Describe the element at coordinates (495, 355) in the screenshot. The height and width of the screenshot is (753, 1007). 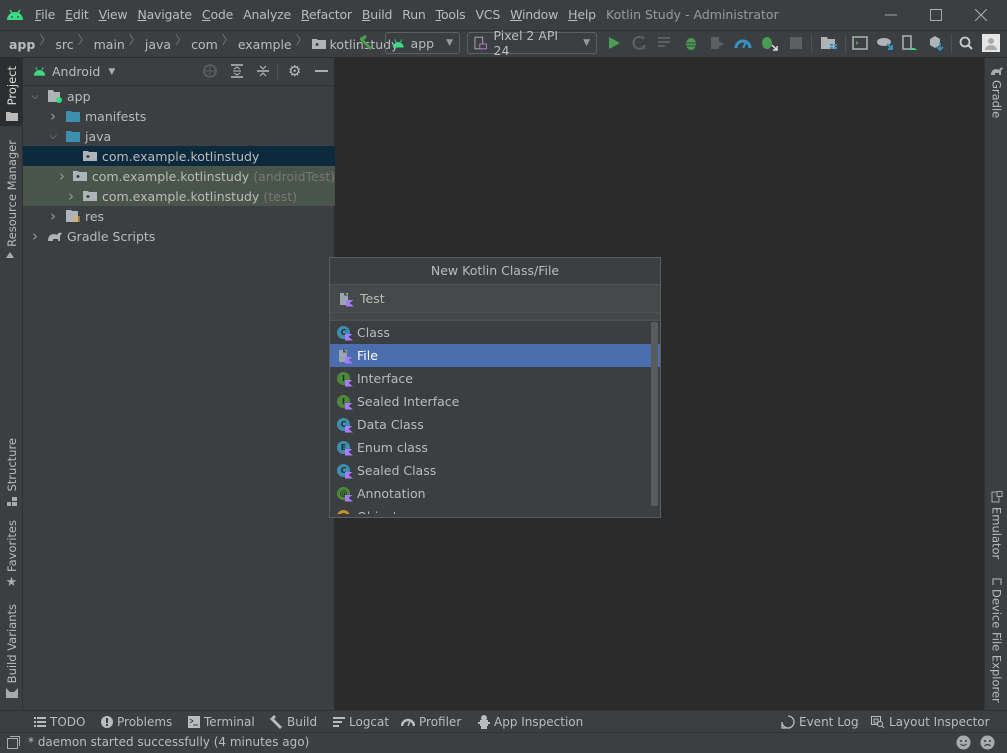
I see `kind-option-file: File` at that location.